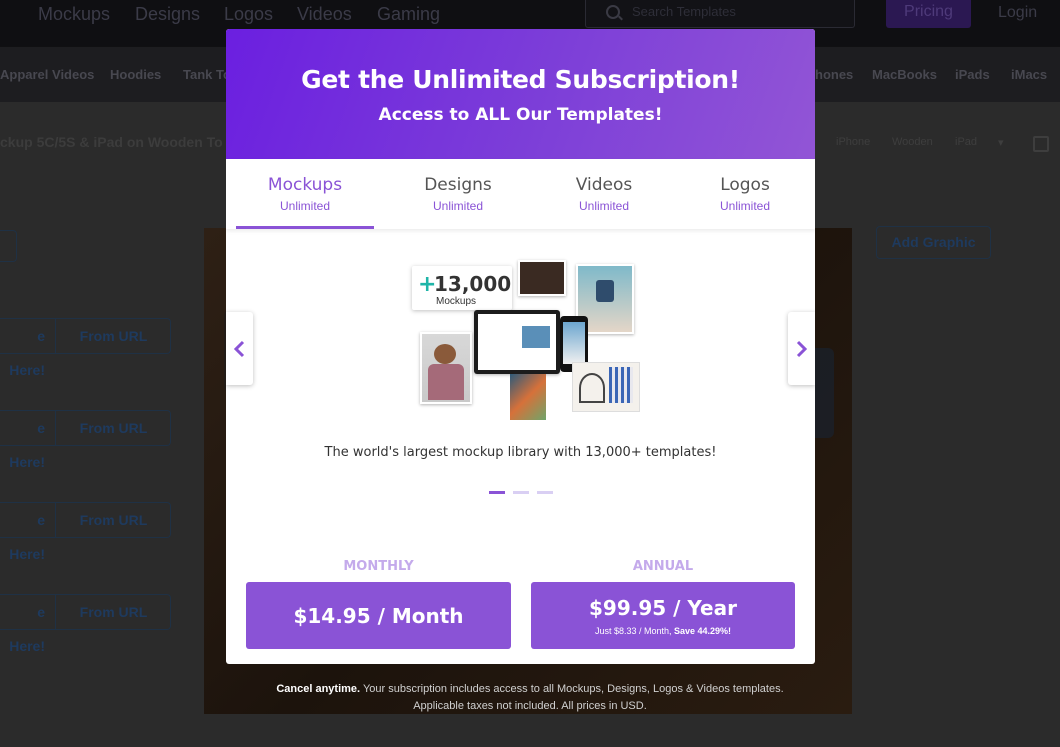 This screenshot has height=747, width=1060. I want to click on frame-mockup, so click(606, 387).